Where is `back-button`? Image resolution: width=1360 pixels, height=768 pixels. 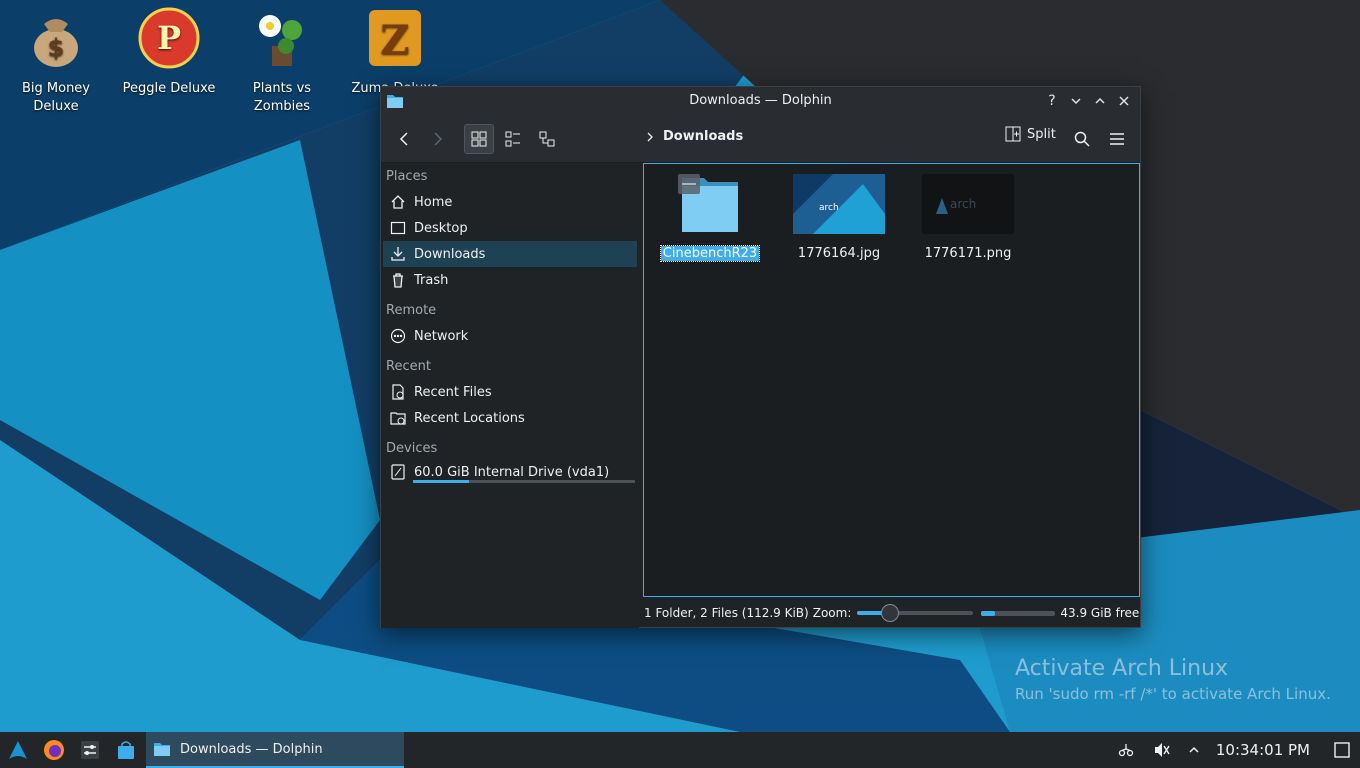
back-button is located at coordinates (404, 139).